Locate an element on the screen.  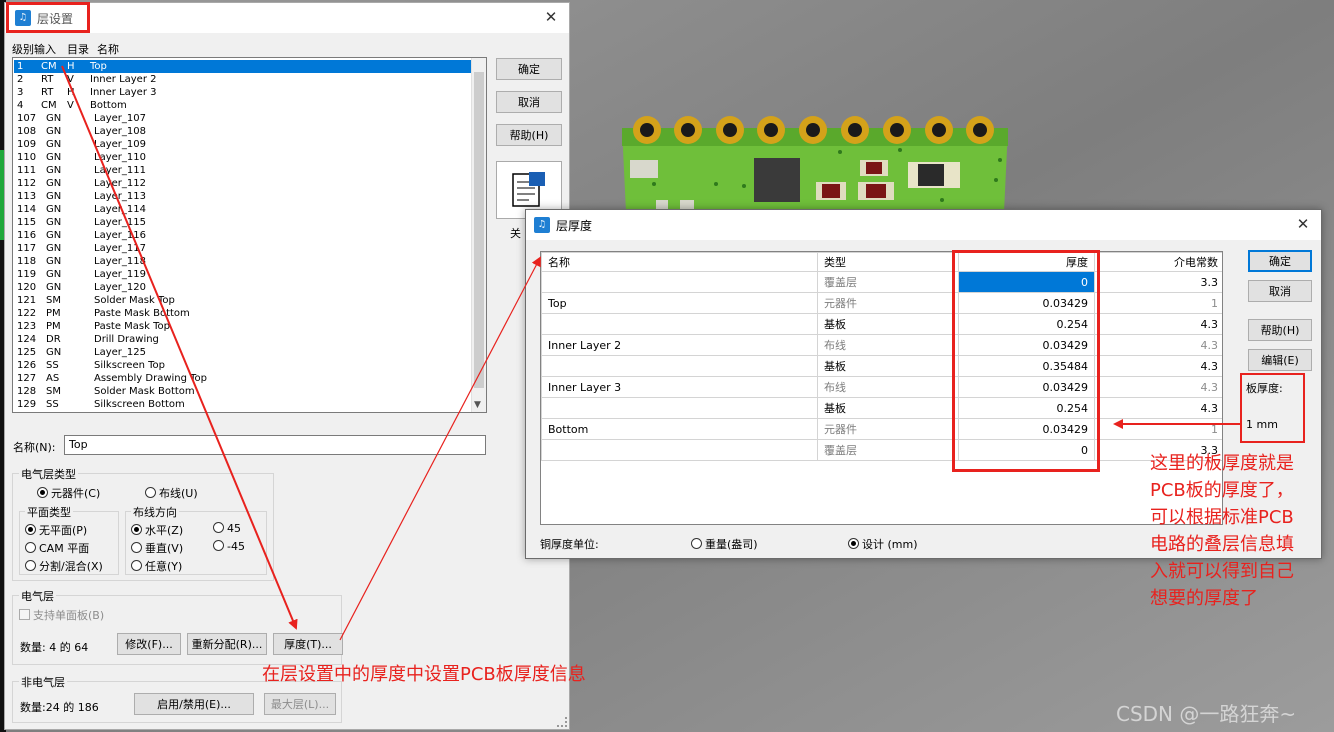
layer-list-item: 124 DR Drill Drawing is located at coordinates (242, 339).